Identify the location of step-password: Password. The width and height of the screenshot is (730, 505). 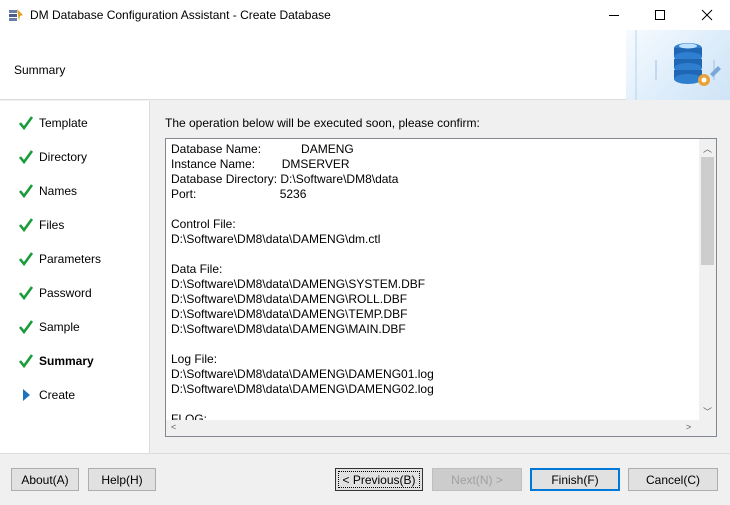
(55, 293).